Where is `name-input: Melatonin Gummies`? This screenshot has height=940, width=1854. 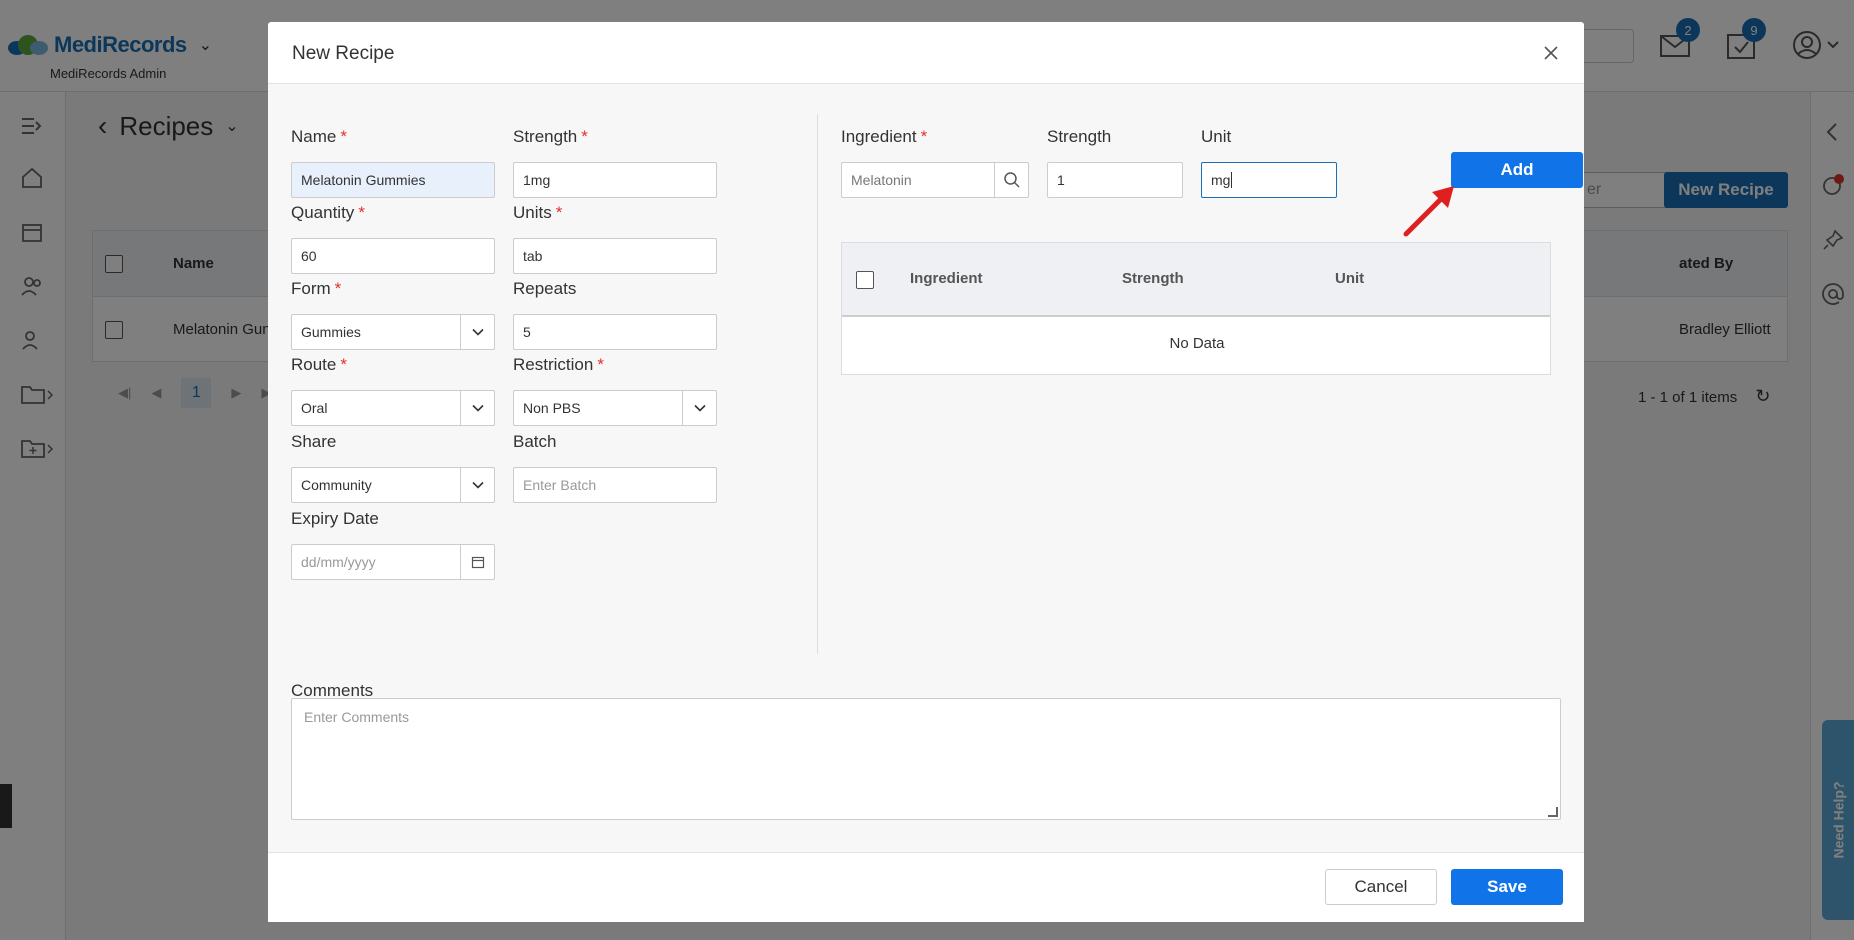
name-input: Melatonin Gummies is located at coordinates (393, 180).